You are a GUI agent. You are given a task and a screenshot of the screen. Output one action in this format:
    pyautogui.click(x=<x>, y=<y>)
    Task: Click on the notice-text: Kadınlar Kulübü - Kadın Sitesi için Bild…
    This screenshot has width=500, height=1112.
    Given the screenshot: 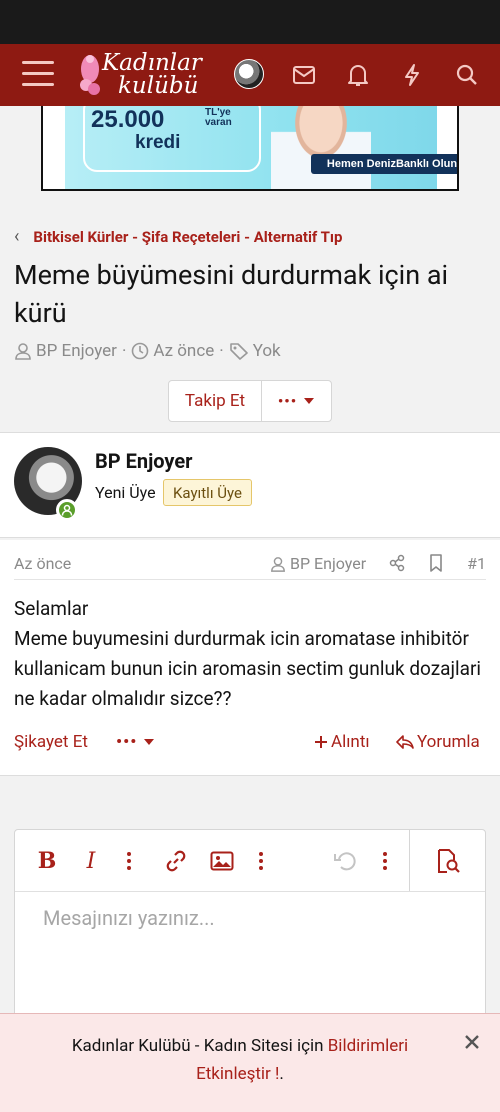 What is the action you would take?
    pyautogui.click(x=240, y=1060)
    